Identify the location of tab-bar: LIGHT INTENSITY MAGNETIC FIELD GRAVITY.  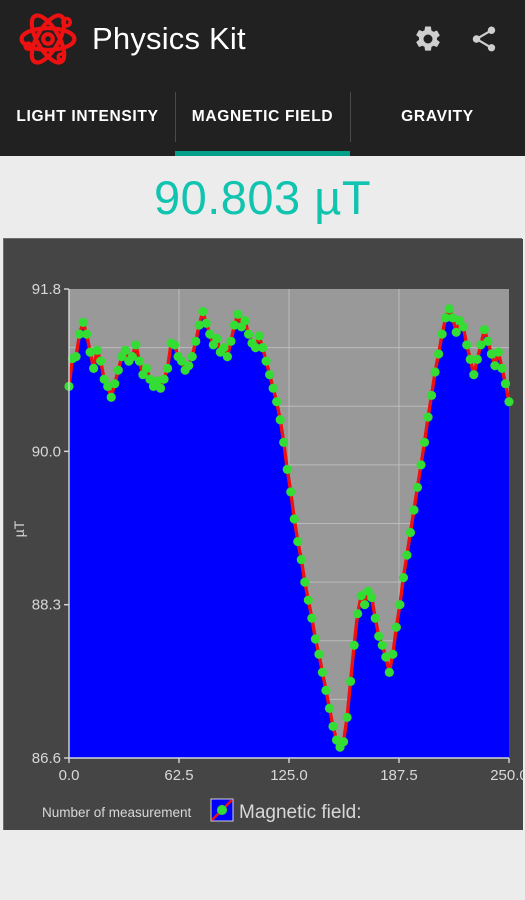
(262, 117).